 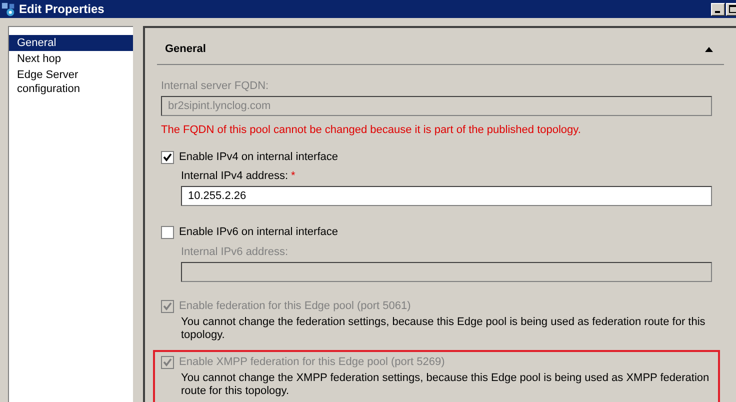 What do you see at coordinates (371, 130) in the screenshot?
I see `error-message: The FQDN of this pool cannot be changed because it is part of the published topology.` at bounding box center [371, 130].